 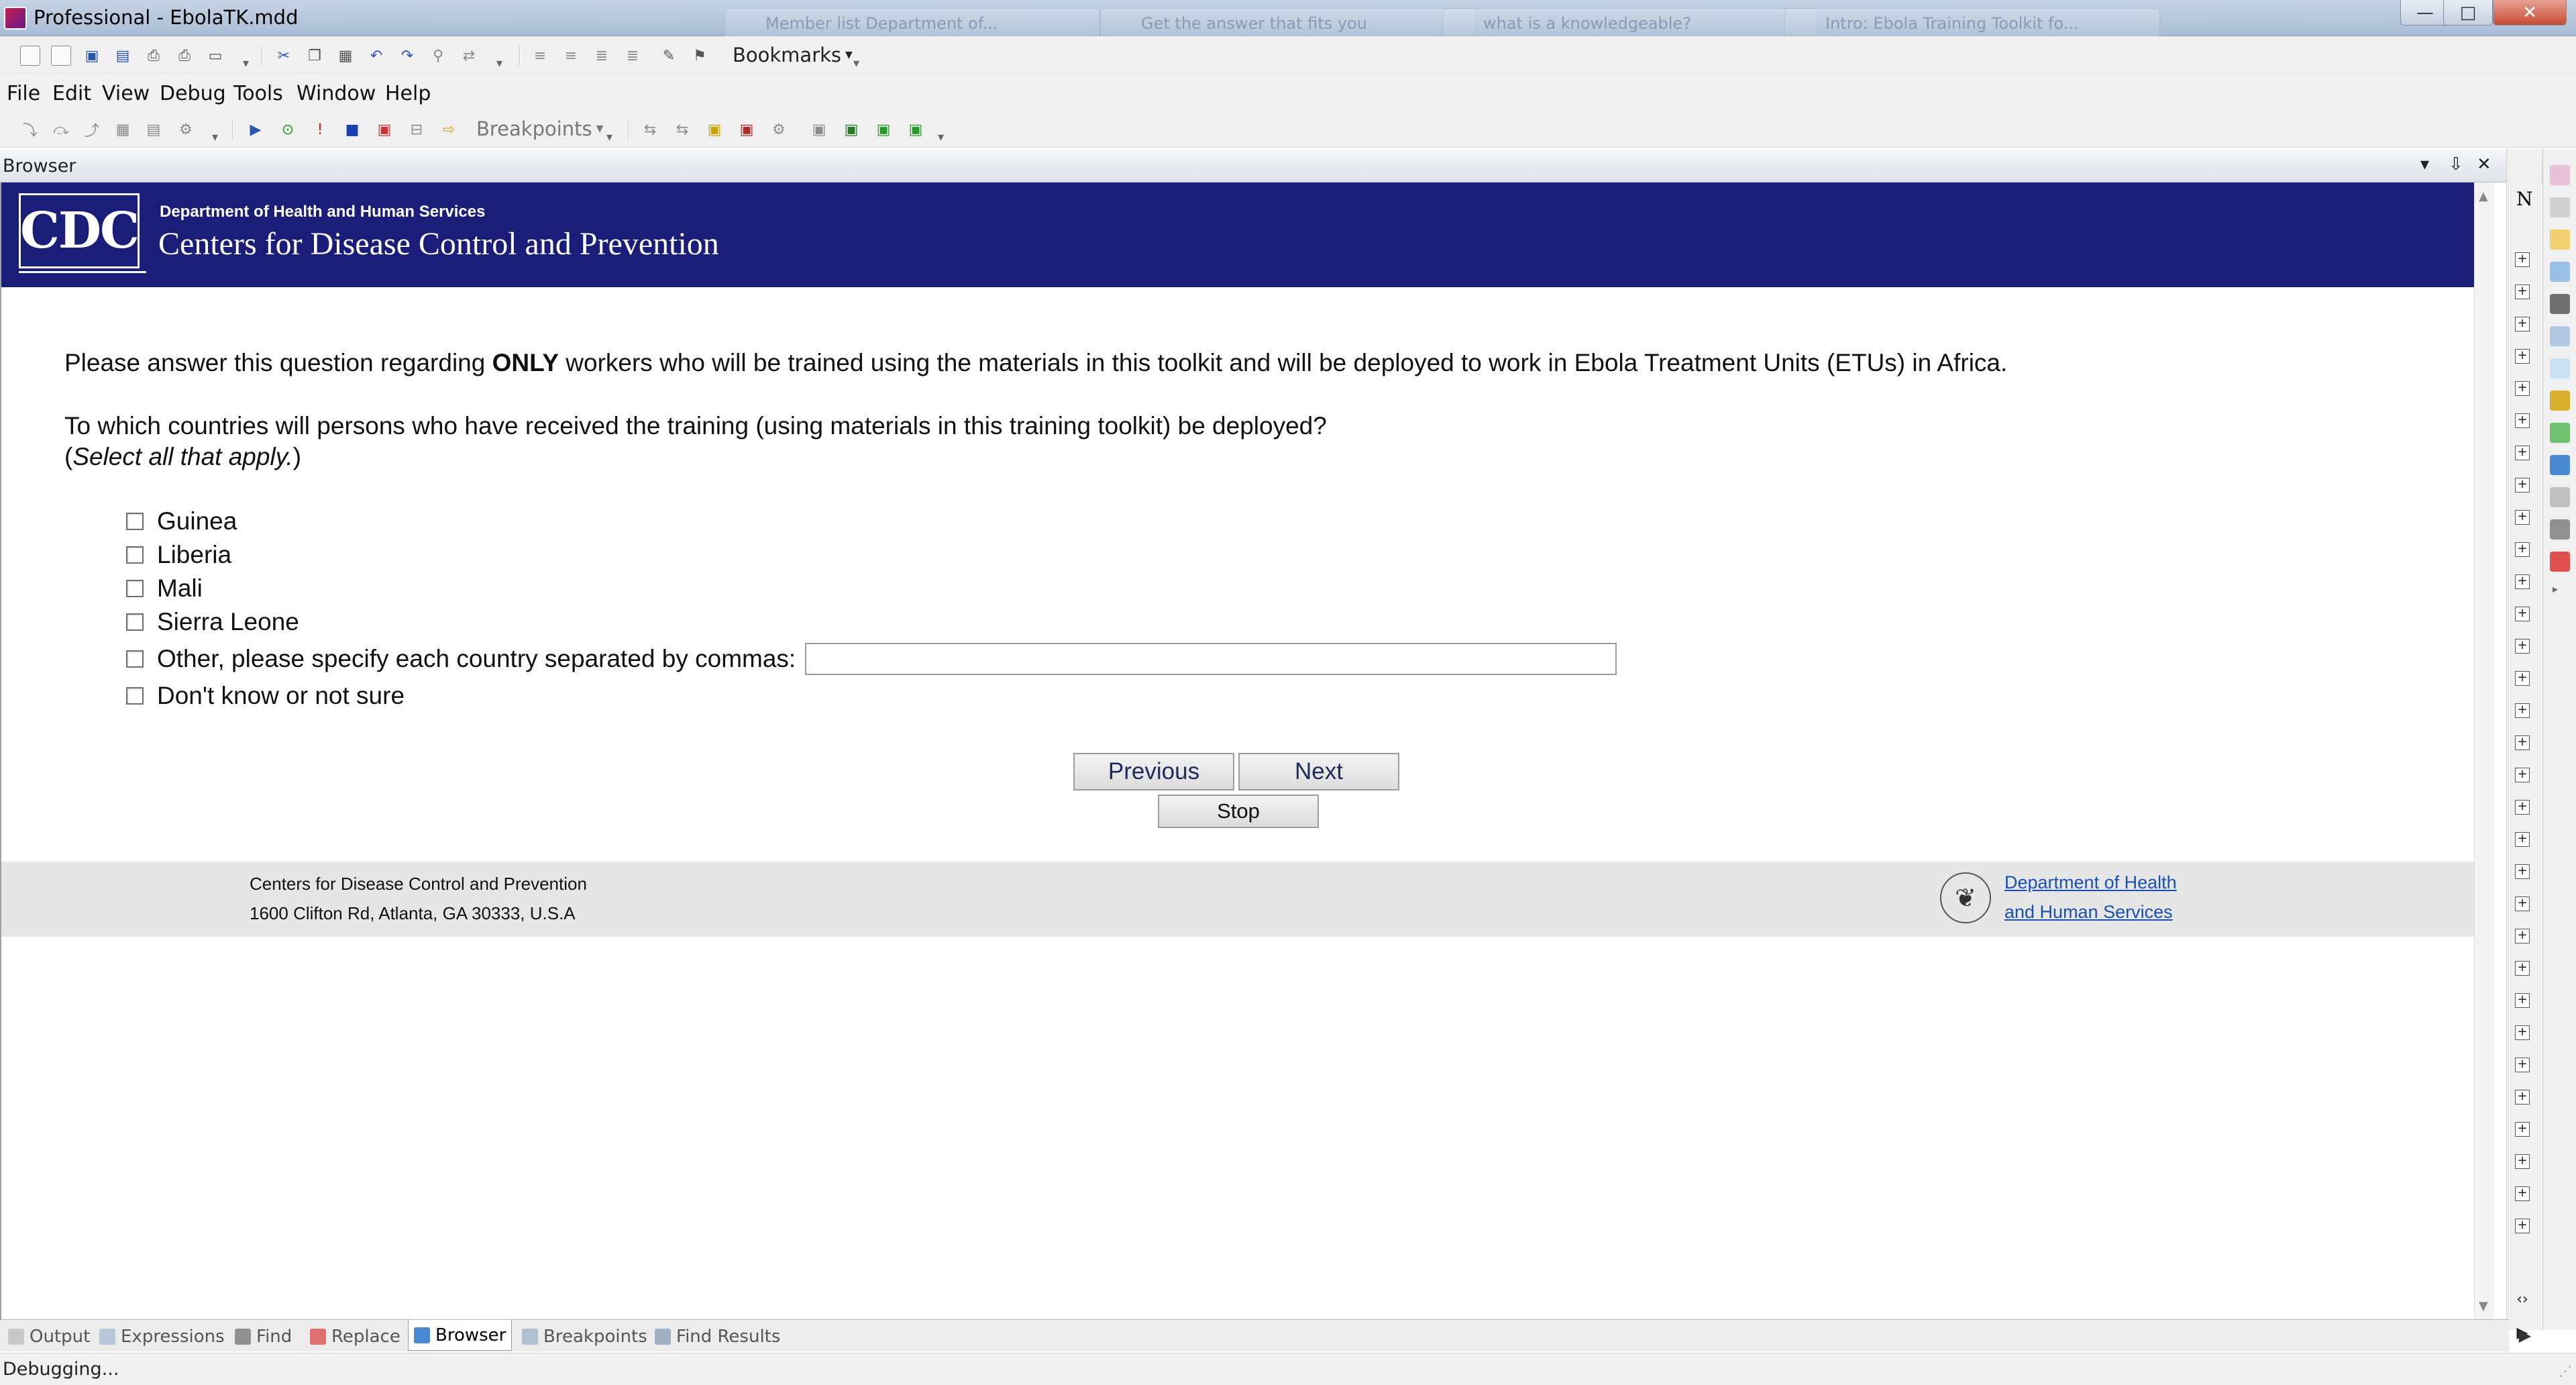 What do you see at coordinates (650, 129) in the screenshot?
I see `sync-icon: ⇆` at bounding box center [650, 129].